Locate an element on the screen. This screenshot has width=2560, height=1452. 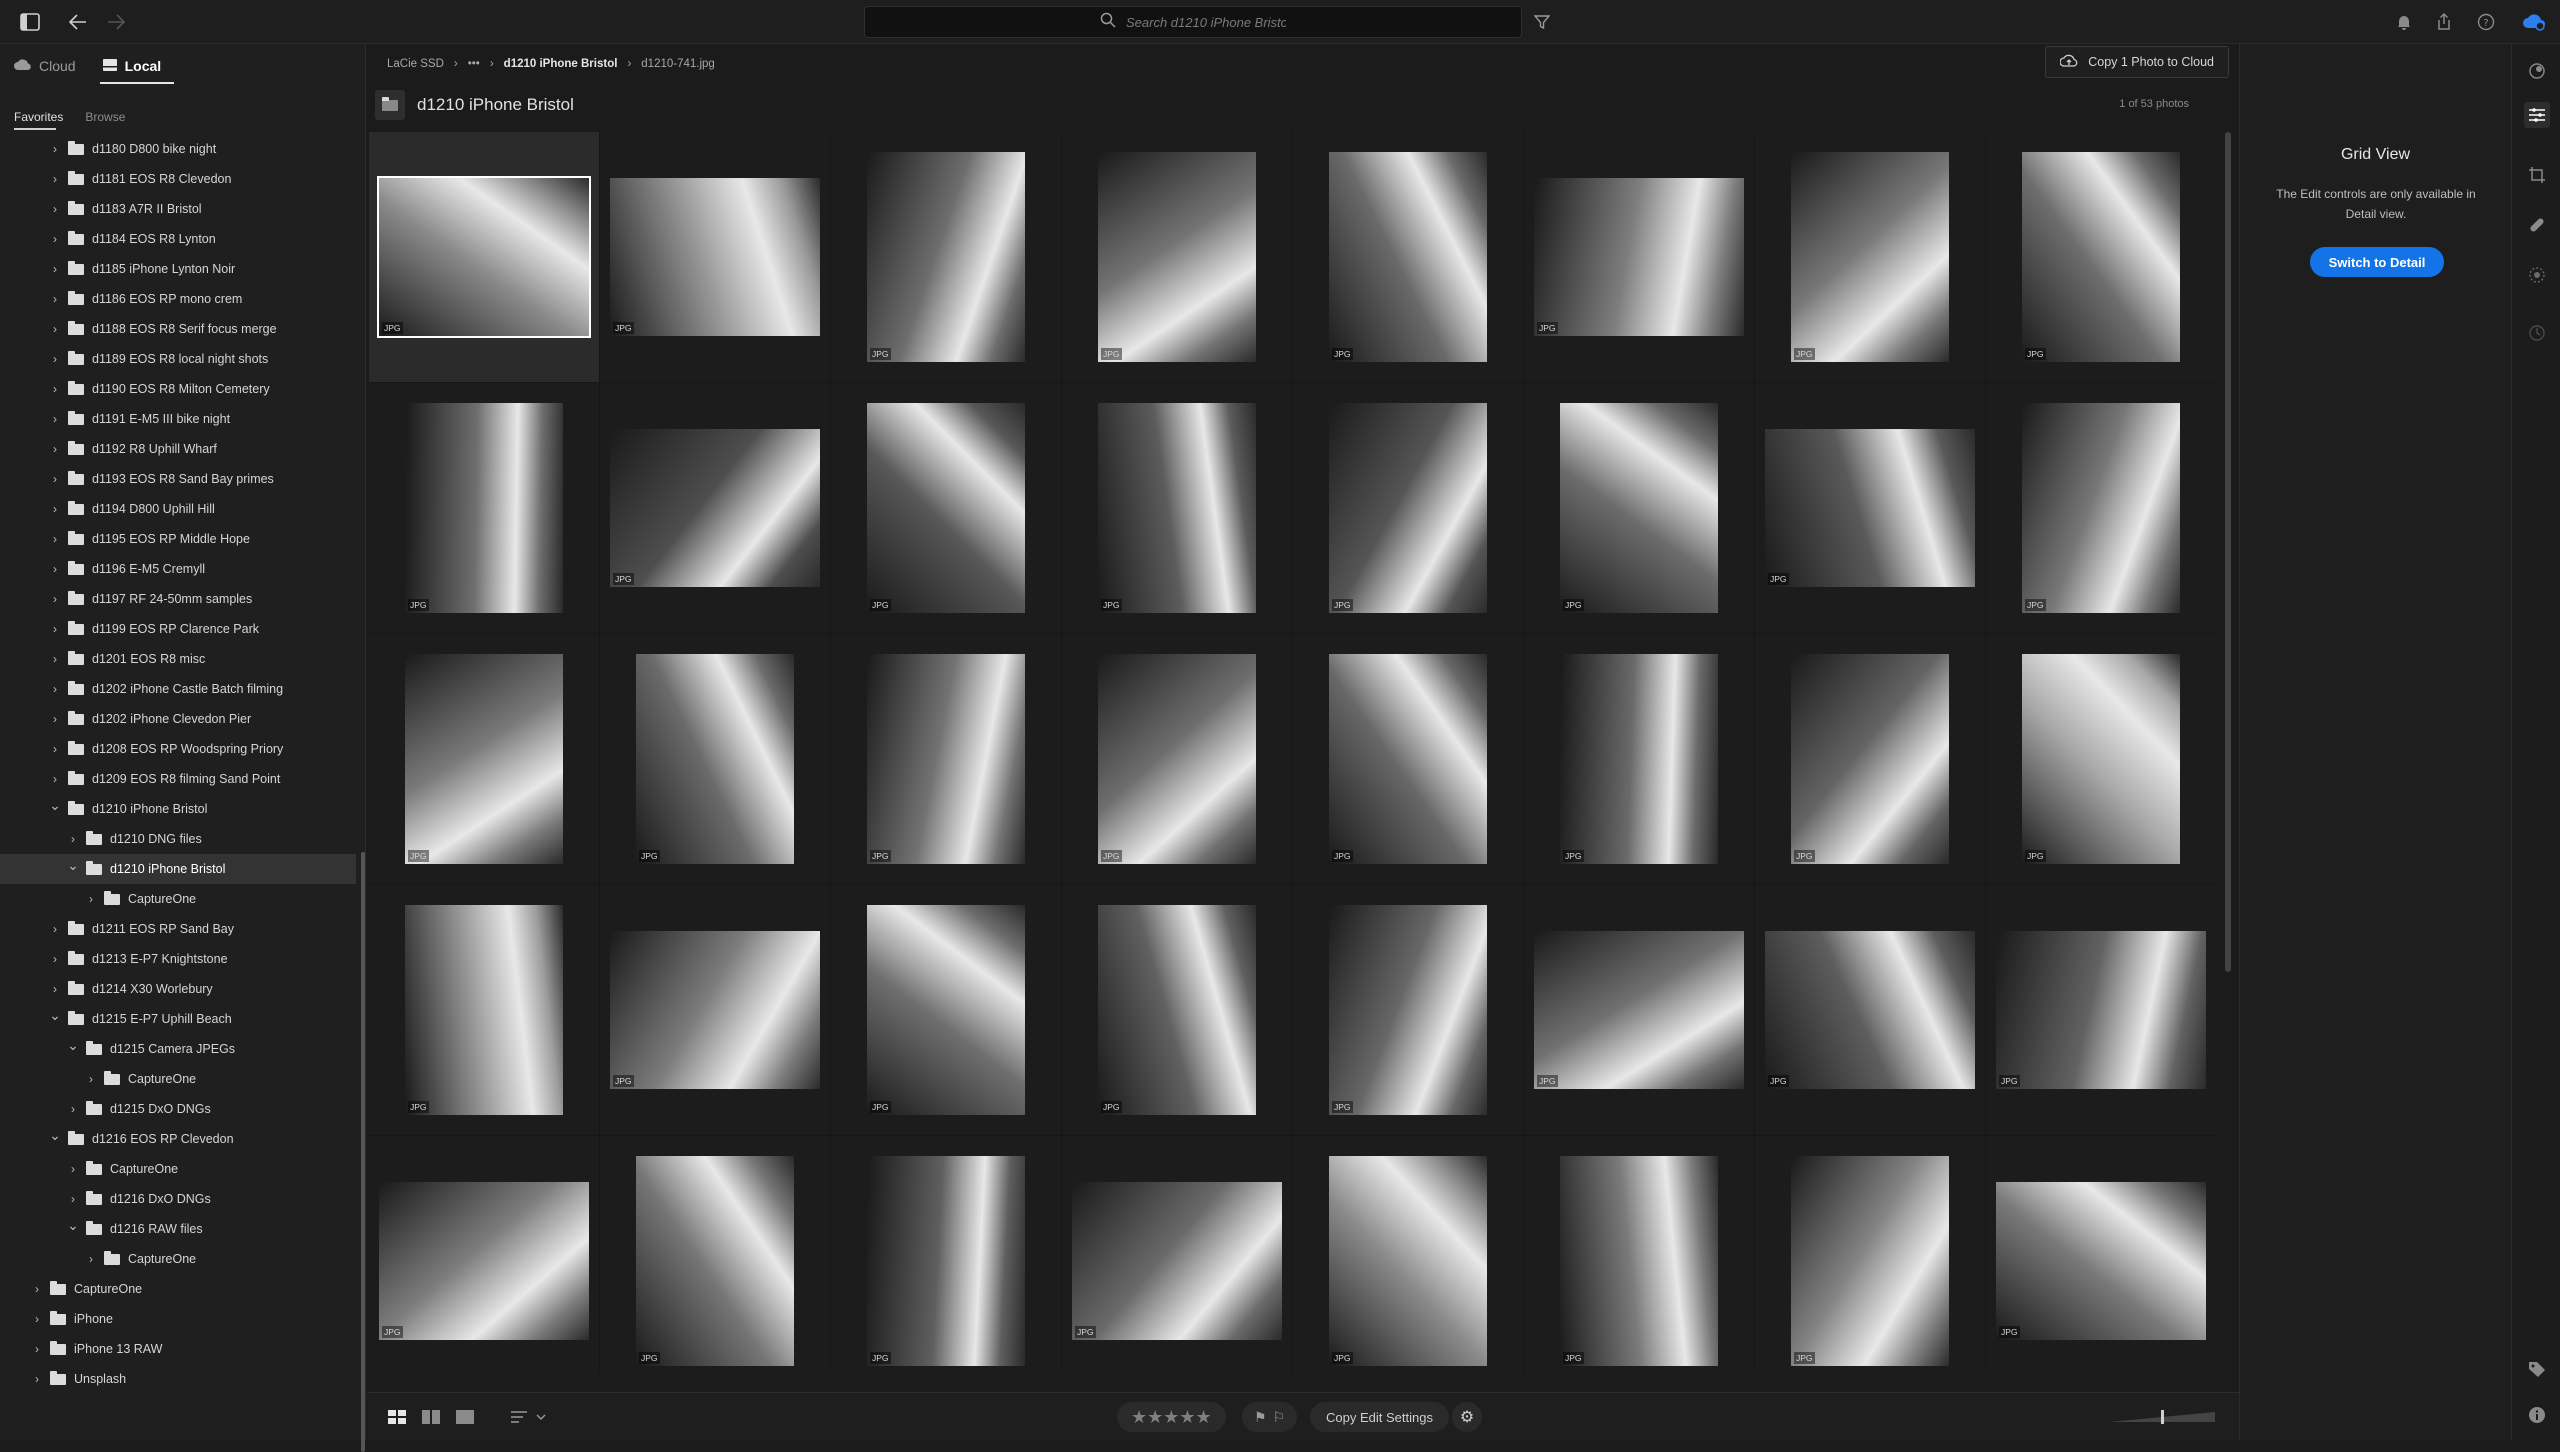
versions-history-icon is located at coordinates (2537, 333).